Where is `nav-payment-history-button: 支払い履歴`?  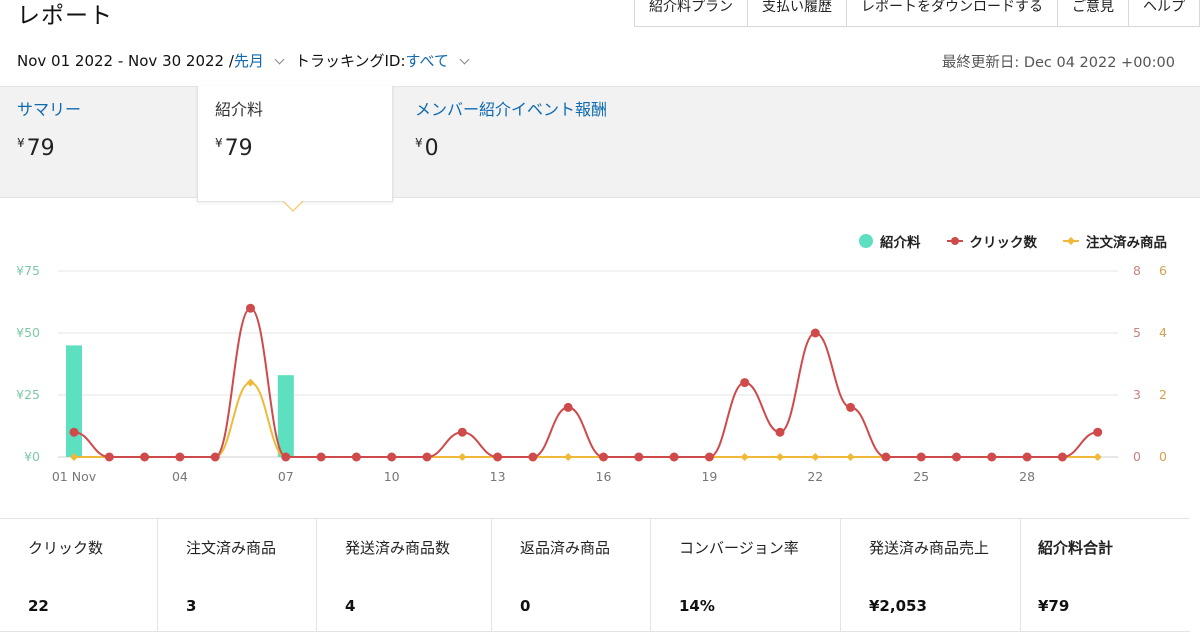
nav-payment-history-button: 支払い履歴 is located at coordinates (797, 13).